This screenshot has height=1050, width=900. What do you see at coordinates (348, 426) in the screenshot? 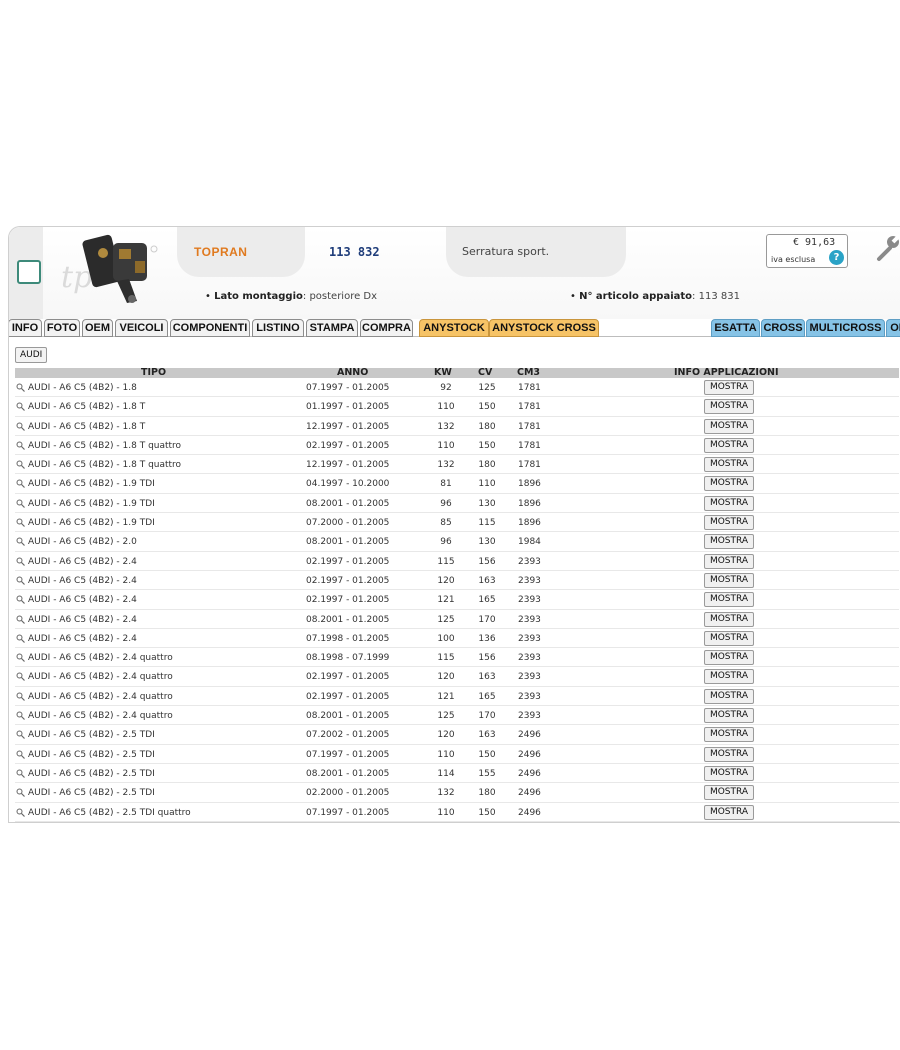
I see `cell-anno: 12.1997 - 01.2005` at bounding box center [348, 426].